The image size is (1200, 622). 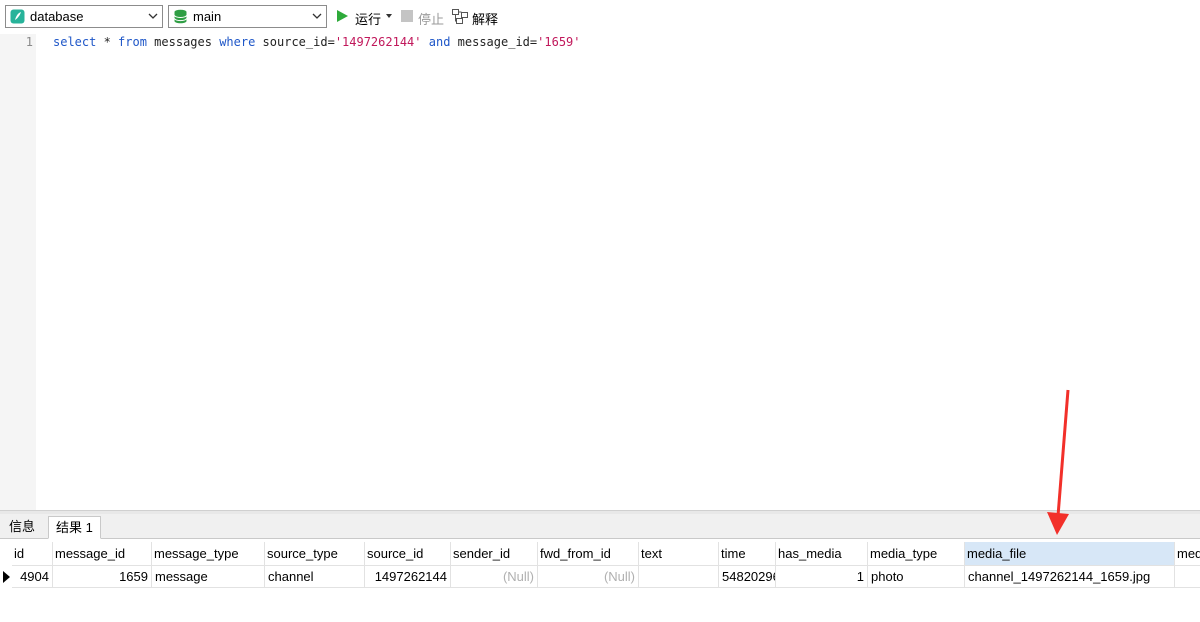 What do you see at coordinates (17, 16) in the screenshot?
I see `database-connection-icon` at bounding box center [17, 16].